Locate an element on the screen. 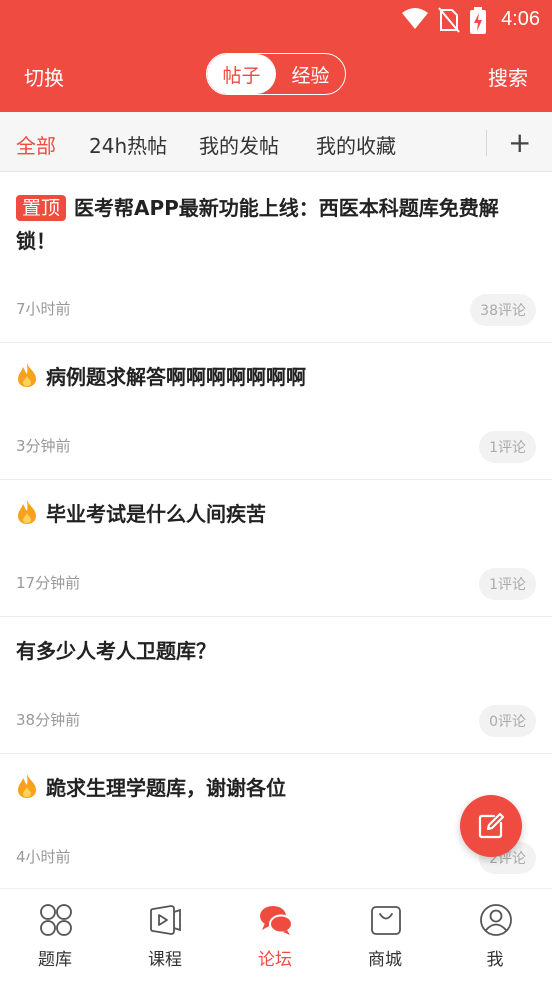  post-title-text: 有多少人考人卫题库？ is located at coordinates (116, 651).